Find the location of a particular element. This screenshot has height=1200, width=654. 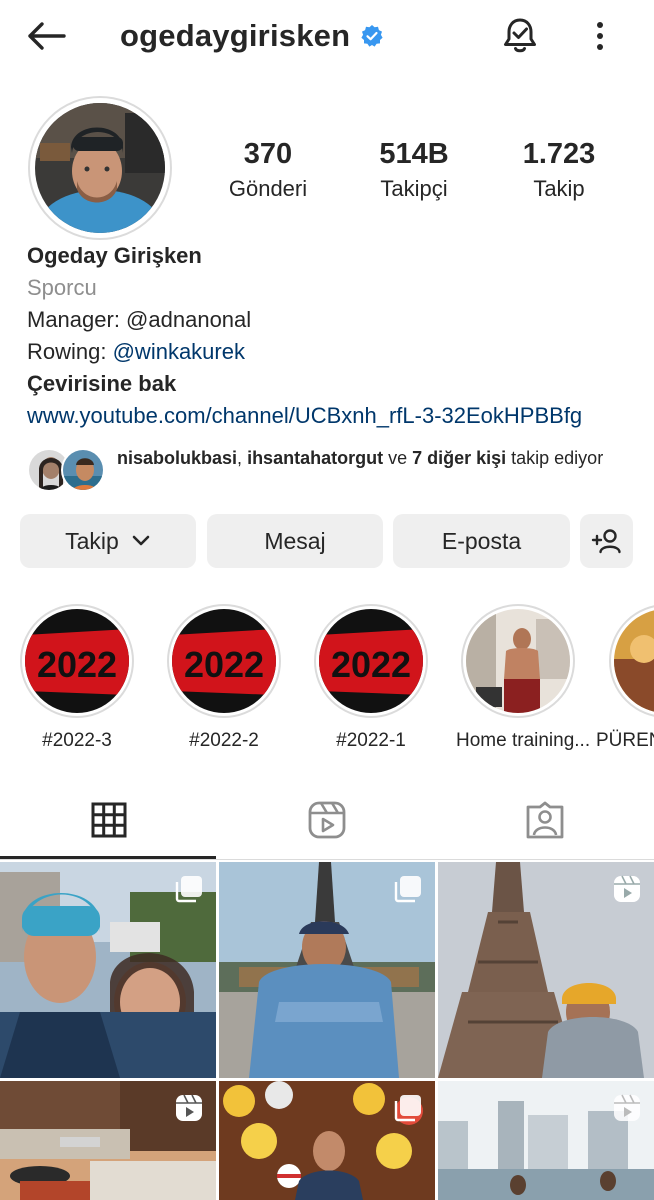

followers-count: 514B is located at coordinates (414, 154).